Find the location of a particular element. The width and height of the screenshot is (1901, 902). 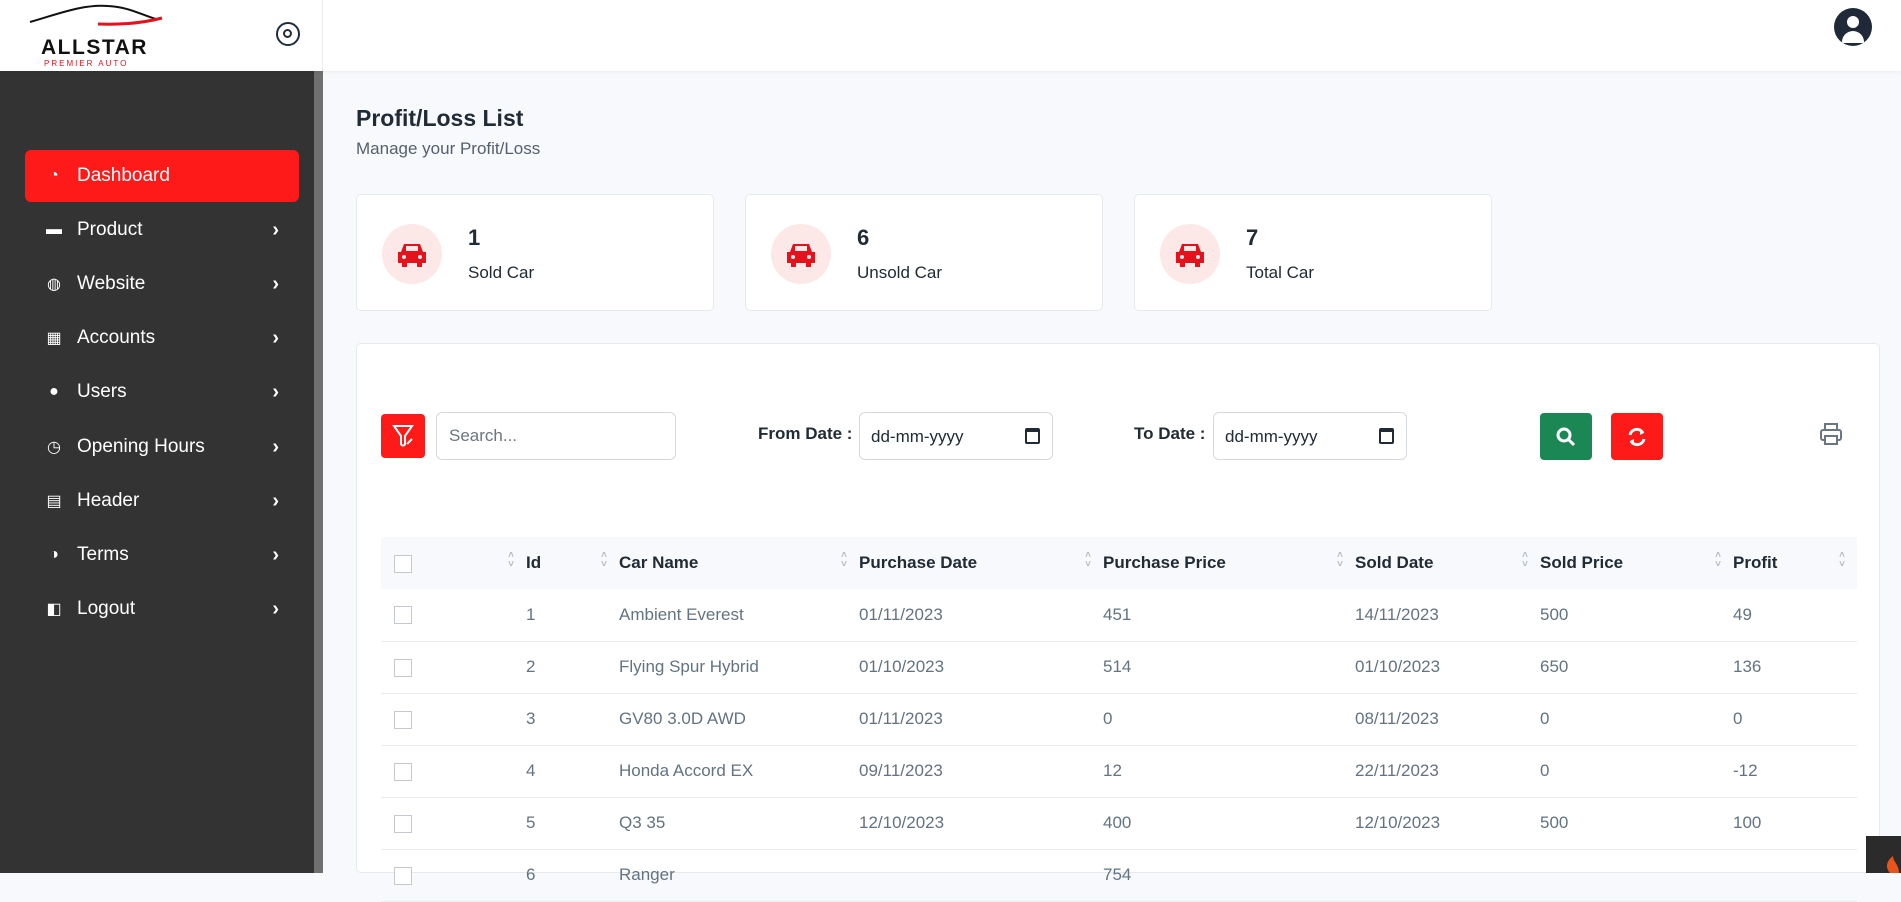

car-icon is located at coordinates (412, 255).